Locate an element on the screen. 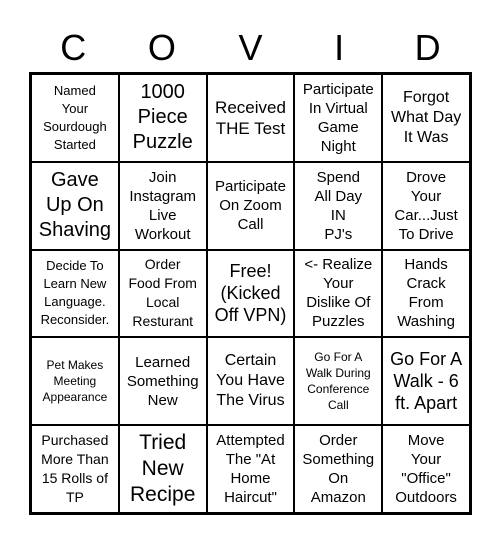  free-space-cell: Free! (Kicked Off VPN) is located at coordinates (250, 293).